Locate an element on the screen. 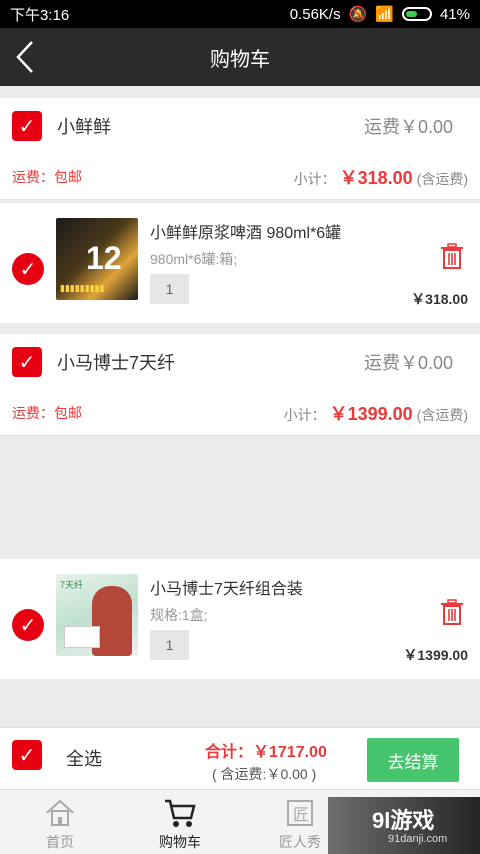 The image size is (480, 854). tab-label: 匠人秀 is located at coordinates (300, 842).